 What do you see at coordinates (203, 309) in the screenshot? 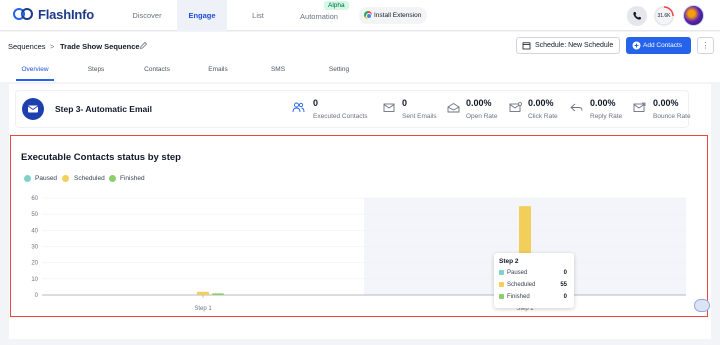
I see `x-tick-label: Step 1` at bounding box center [203, 309].